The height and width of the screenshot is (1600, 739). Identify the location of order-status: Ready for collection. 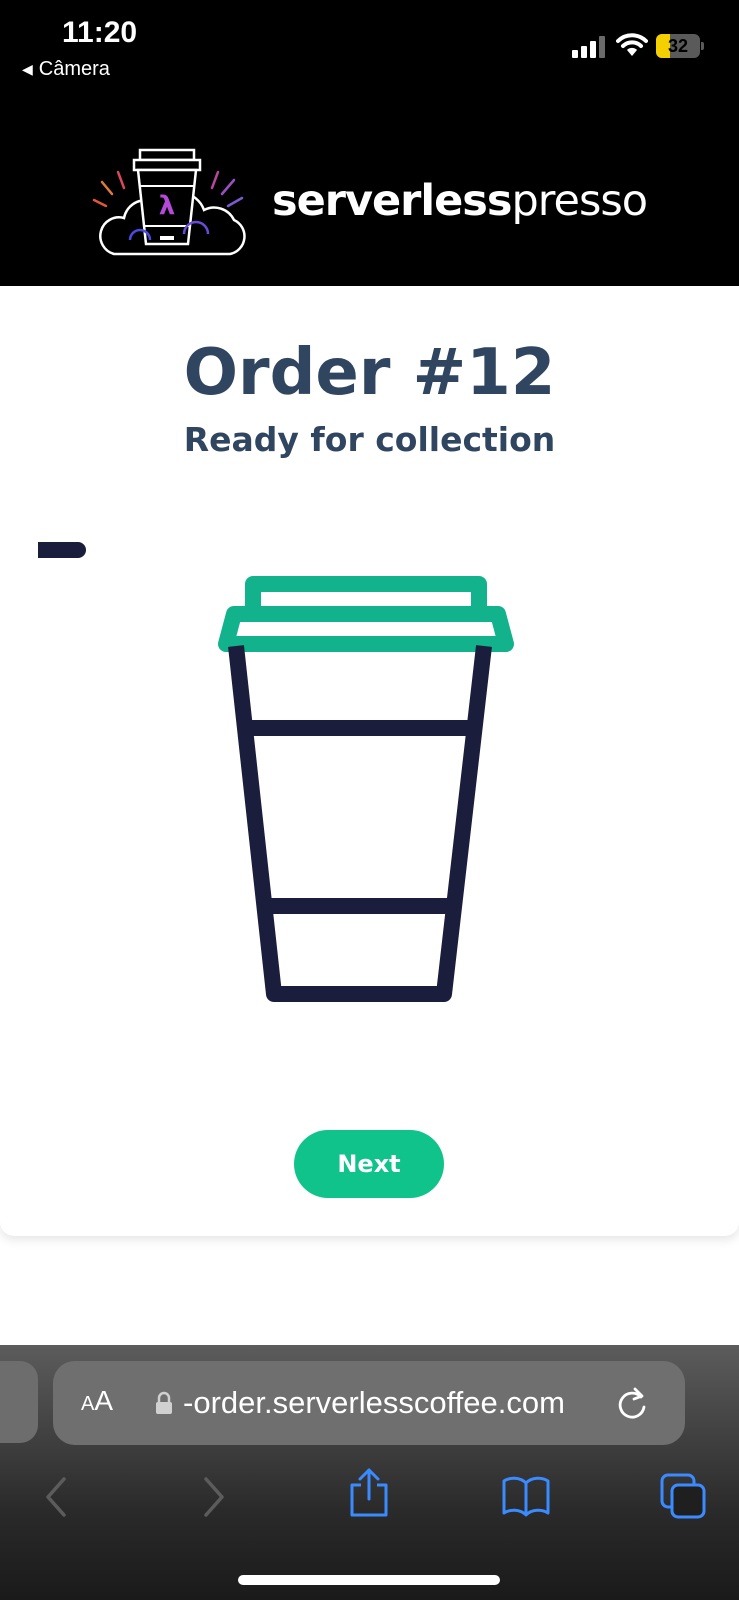
(369, 439).